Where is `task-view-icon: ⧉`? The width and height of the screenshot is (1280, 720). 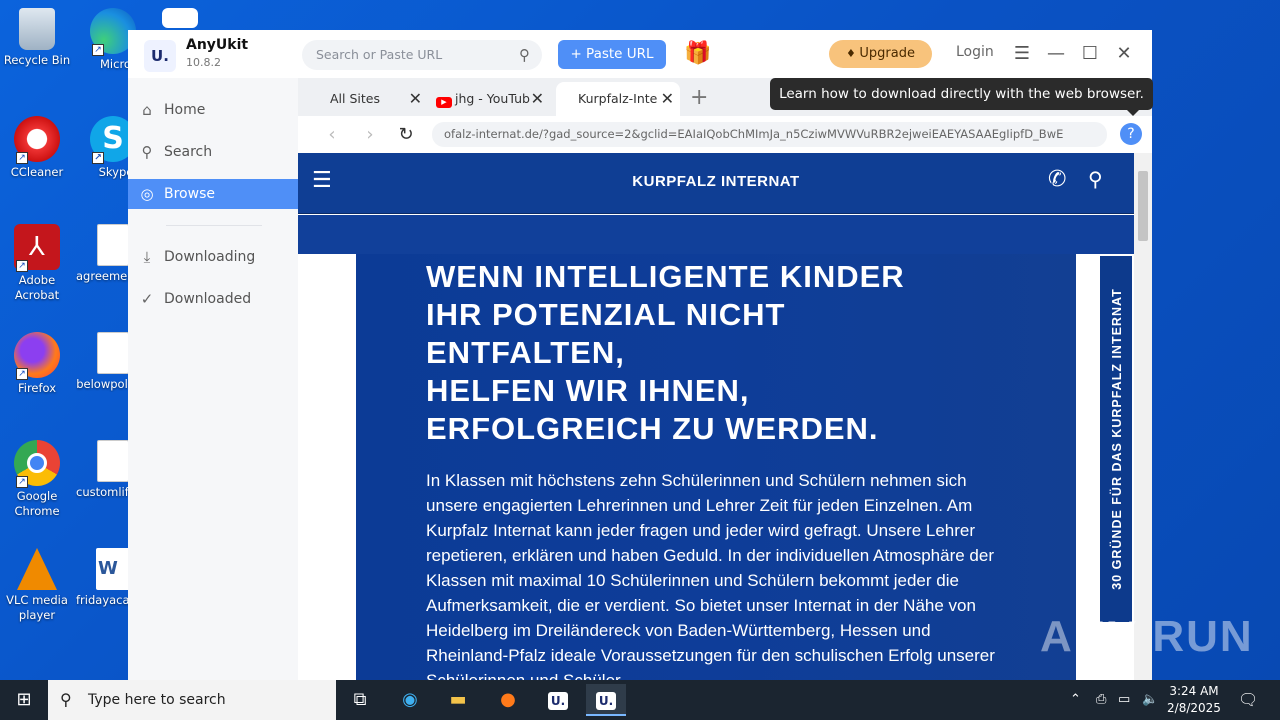
task-view-icon: ⧉ is located at coordinates (360, 700).